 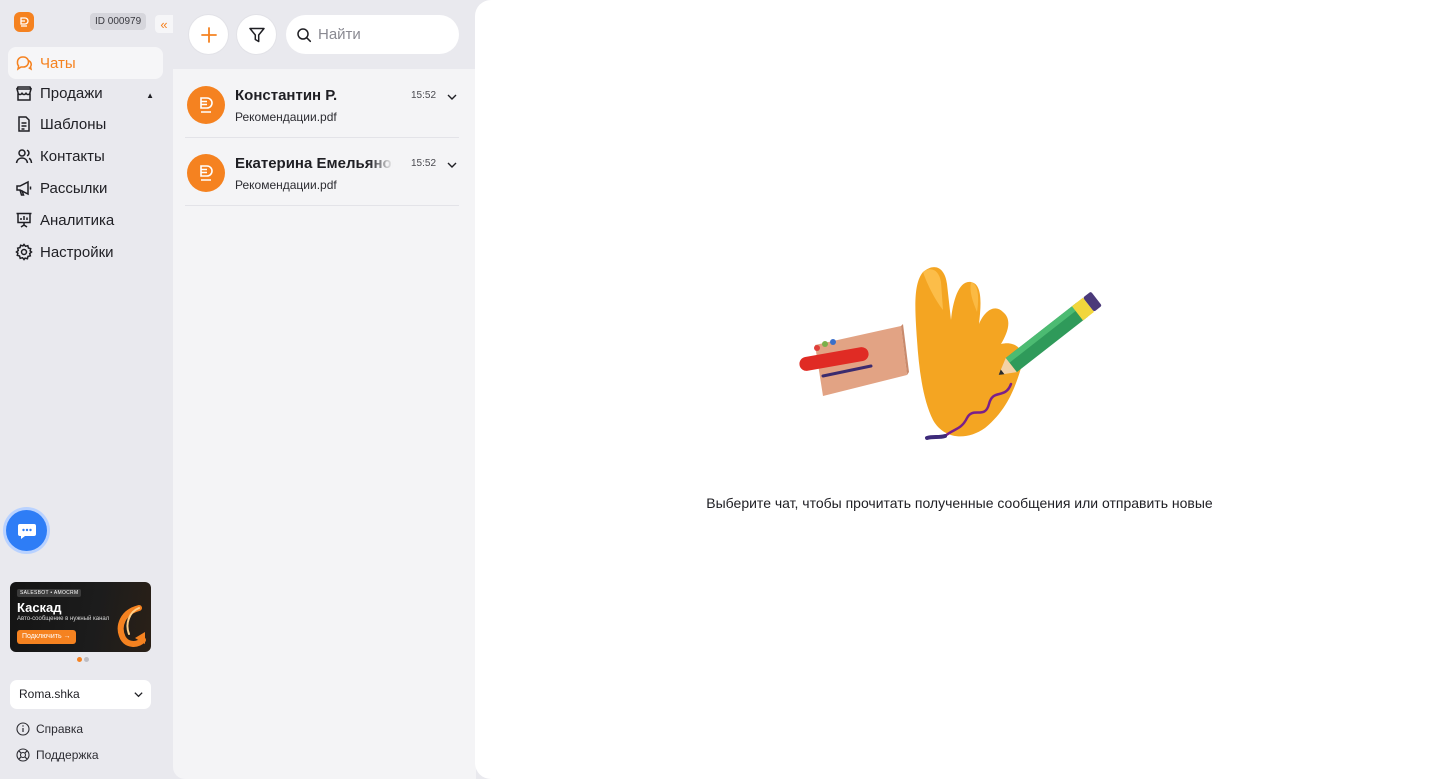 What do you see at coordinates (24, 124) in the screenshot?
I see `document-icon` at bounding box center [24, 124].